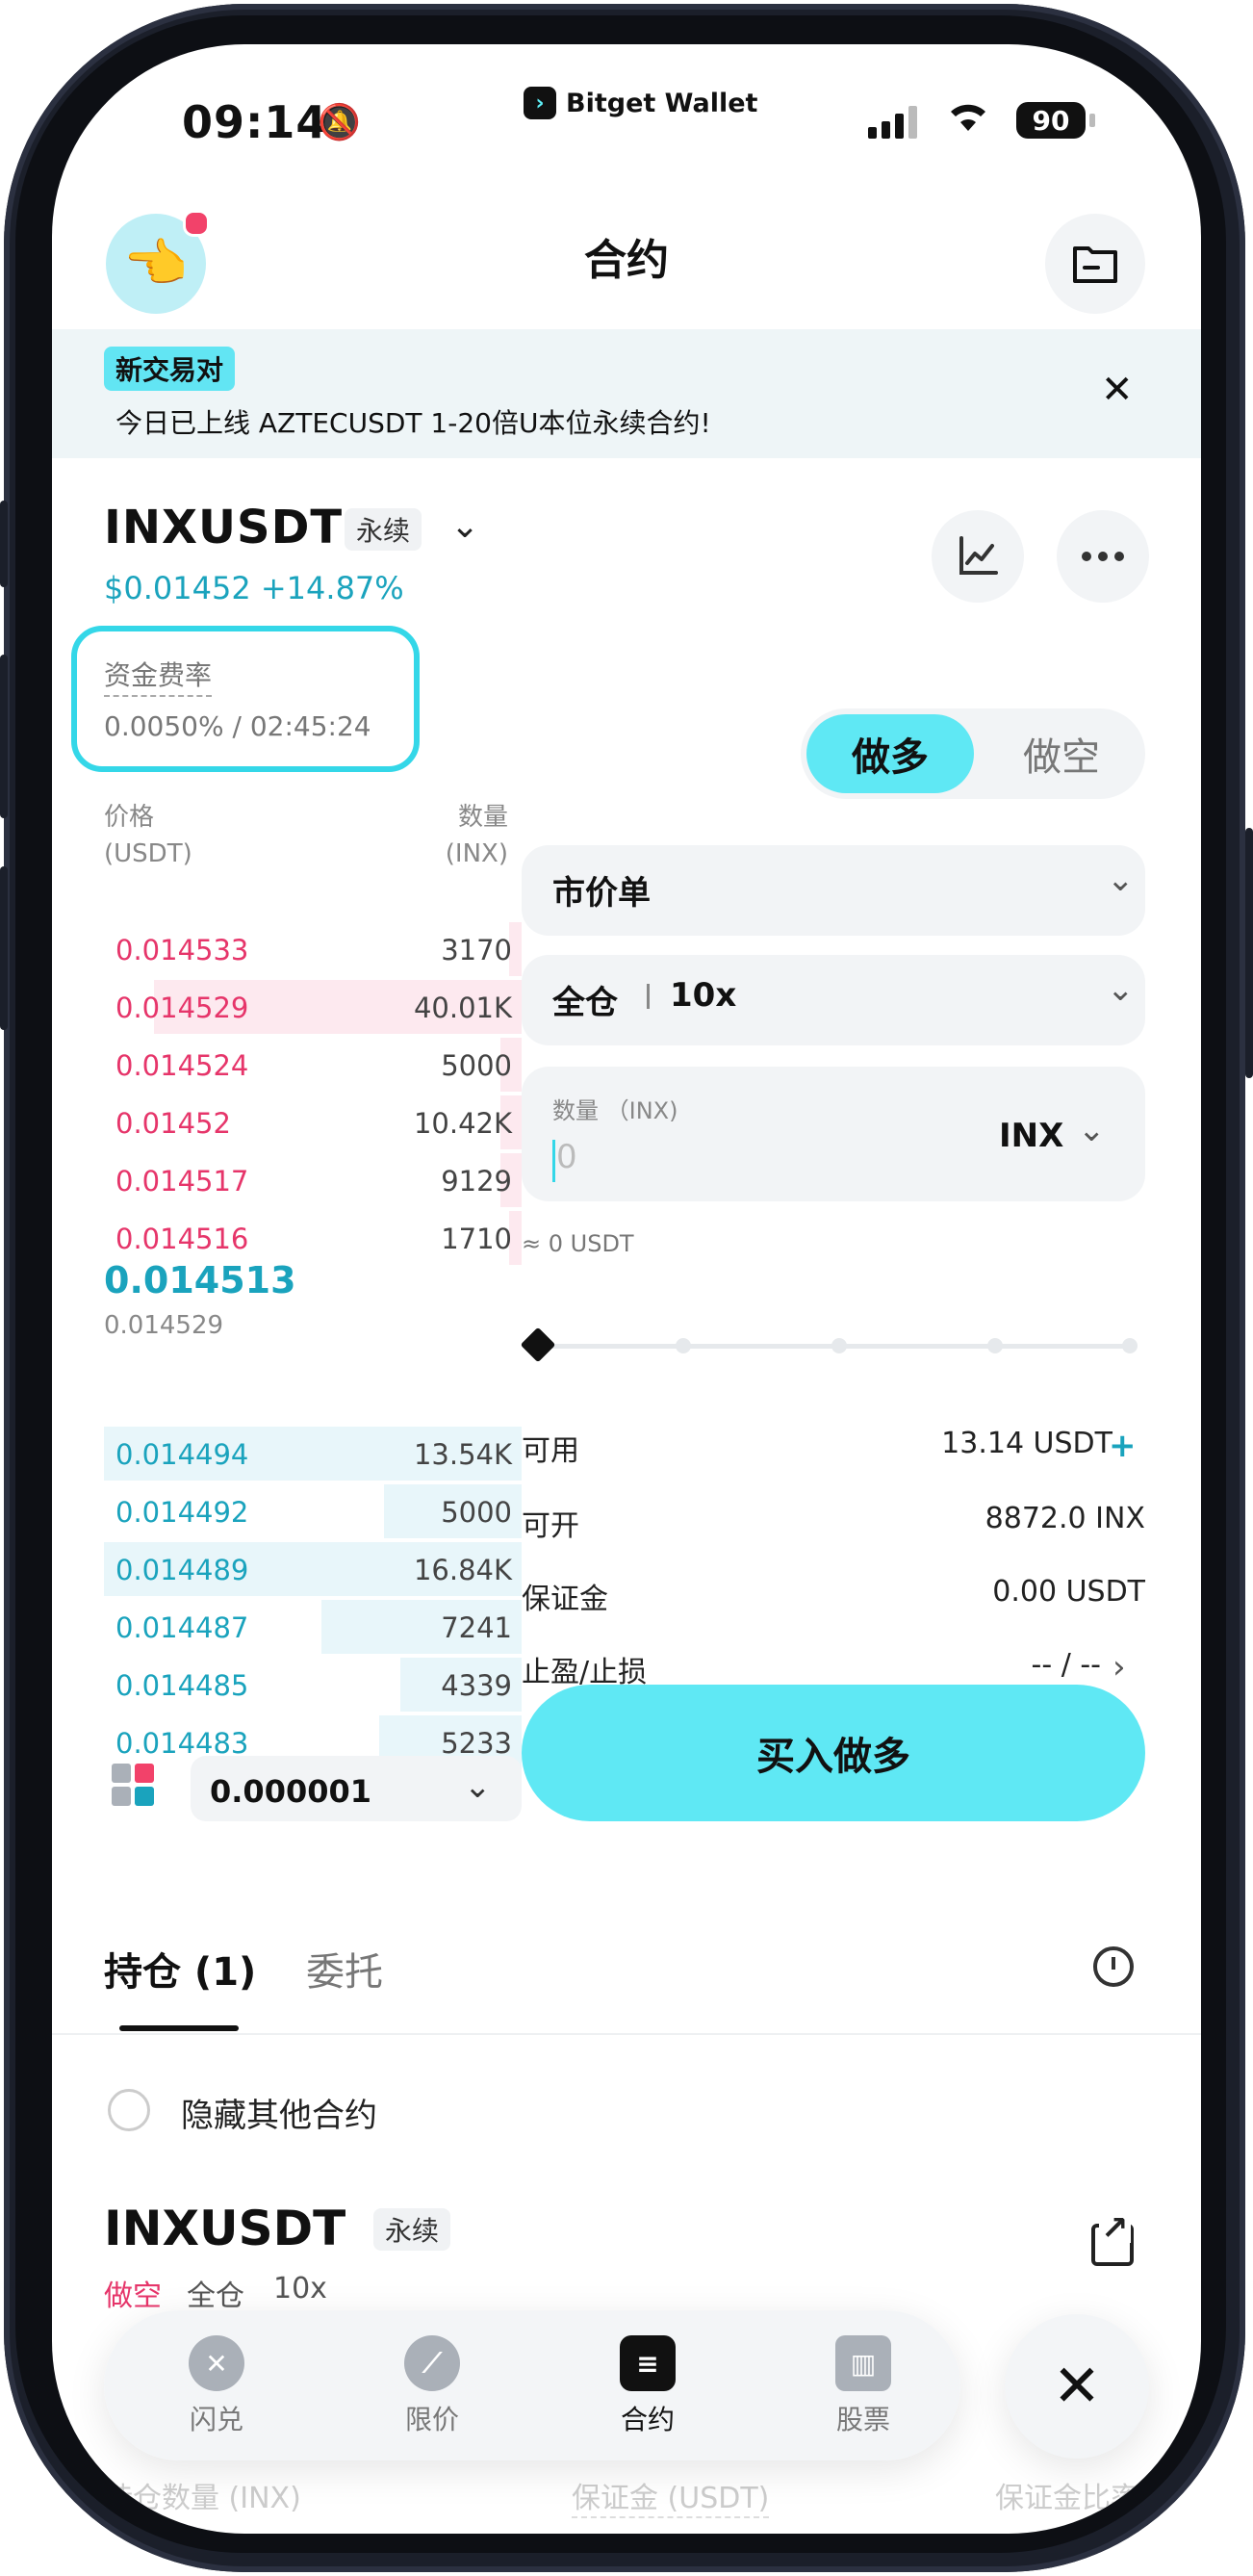  I want to click on precision-value: 0.000001, so click(291, 1792).